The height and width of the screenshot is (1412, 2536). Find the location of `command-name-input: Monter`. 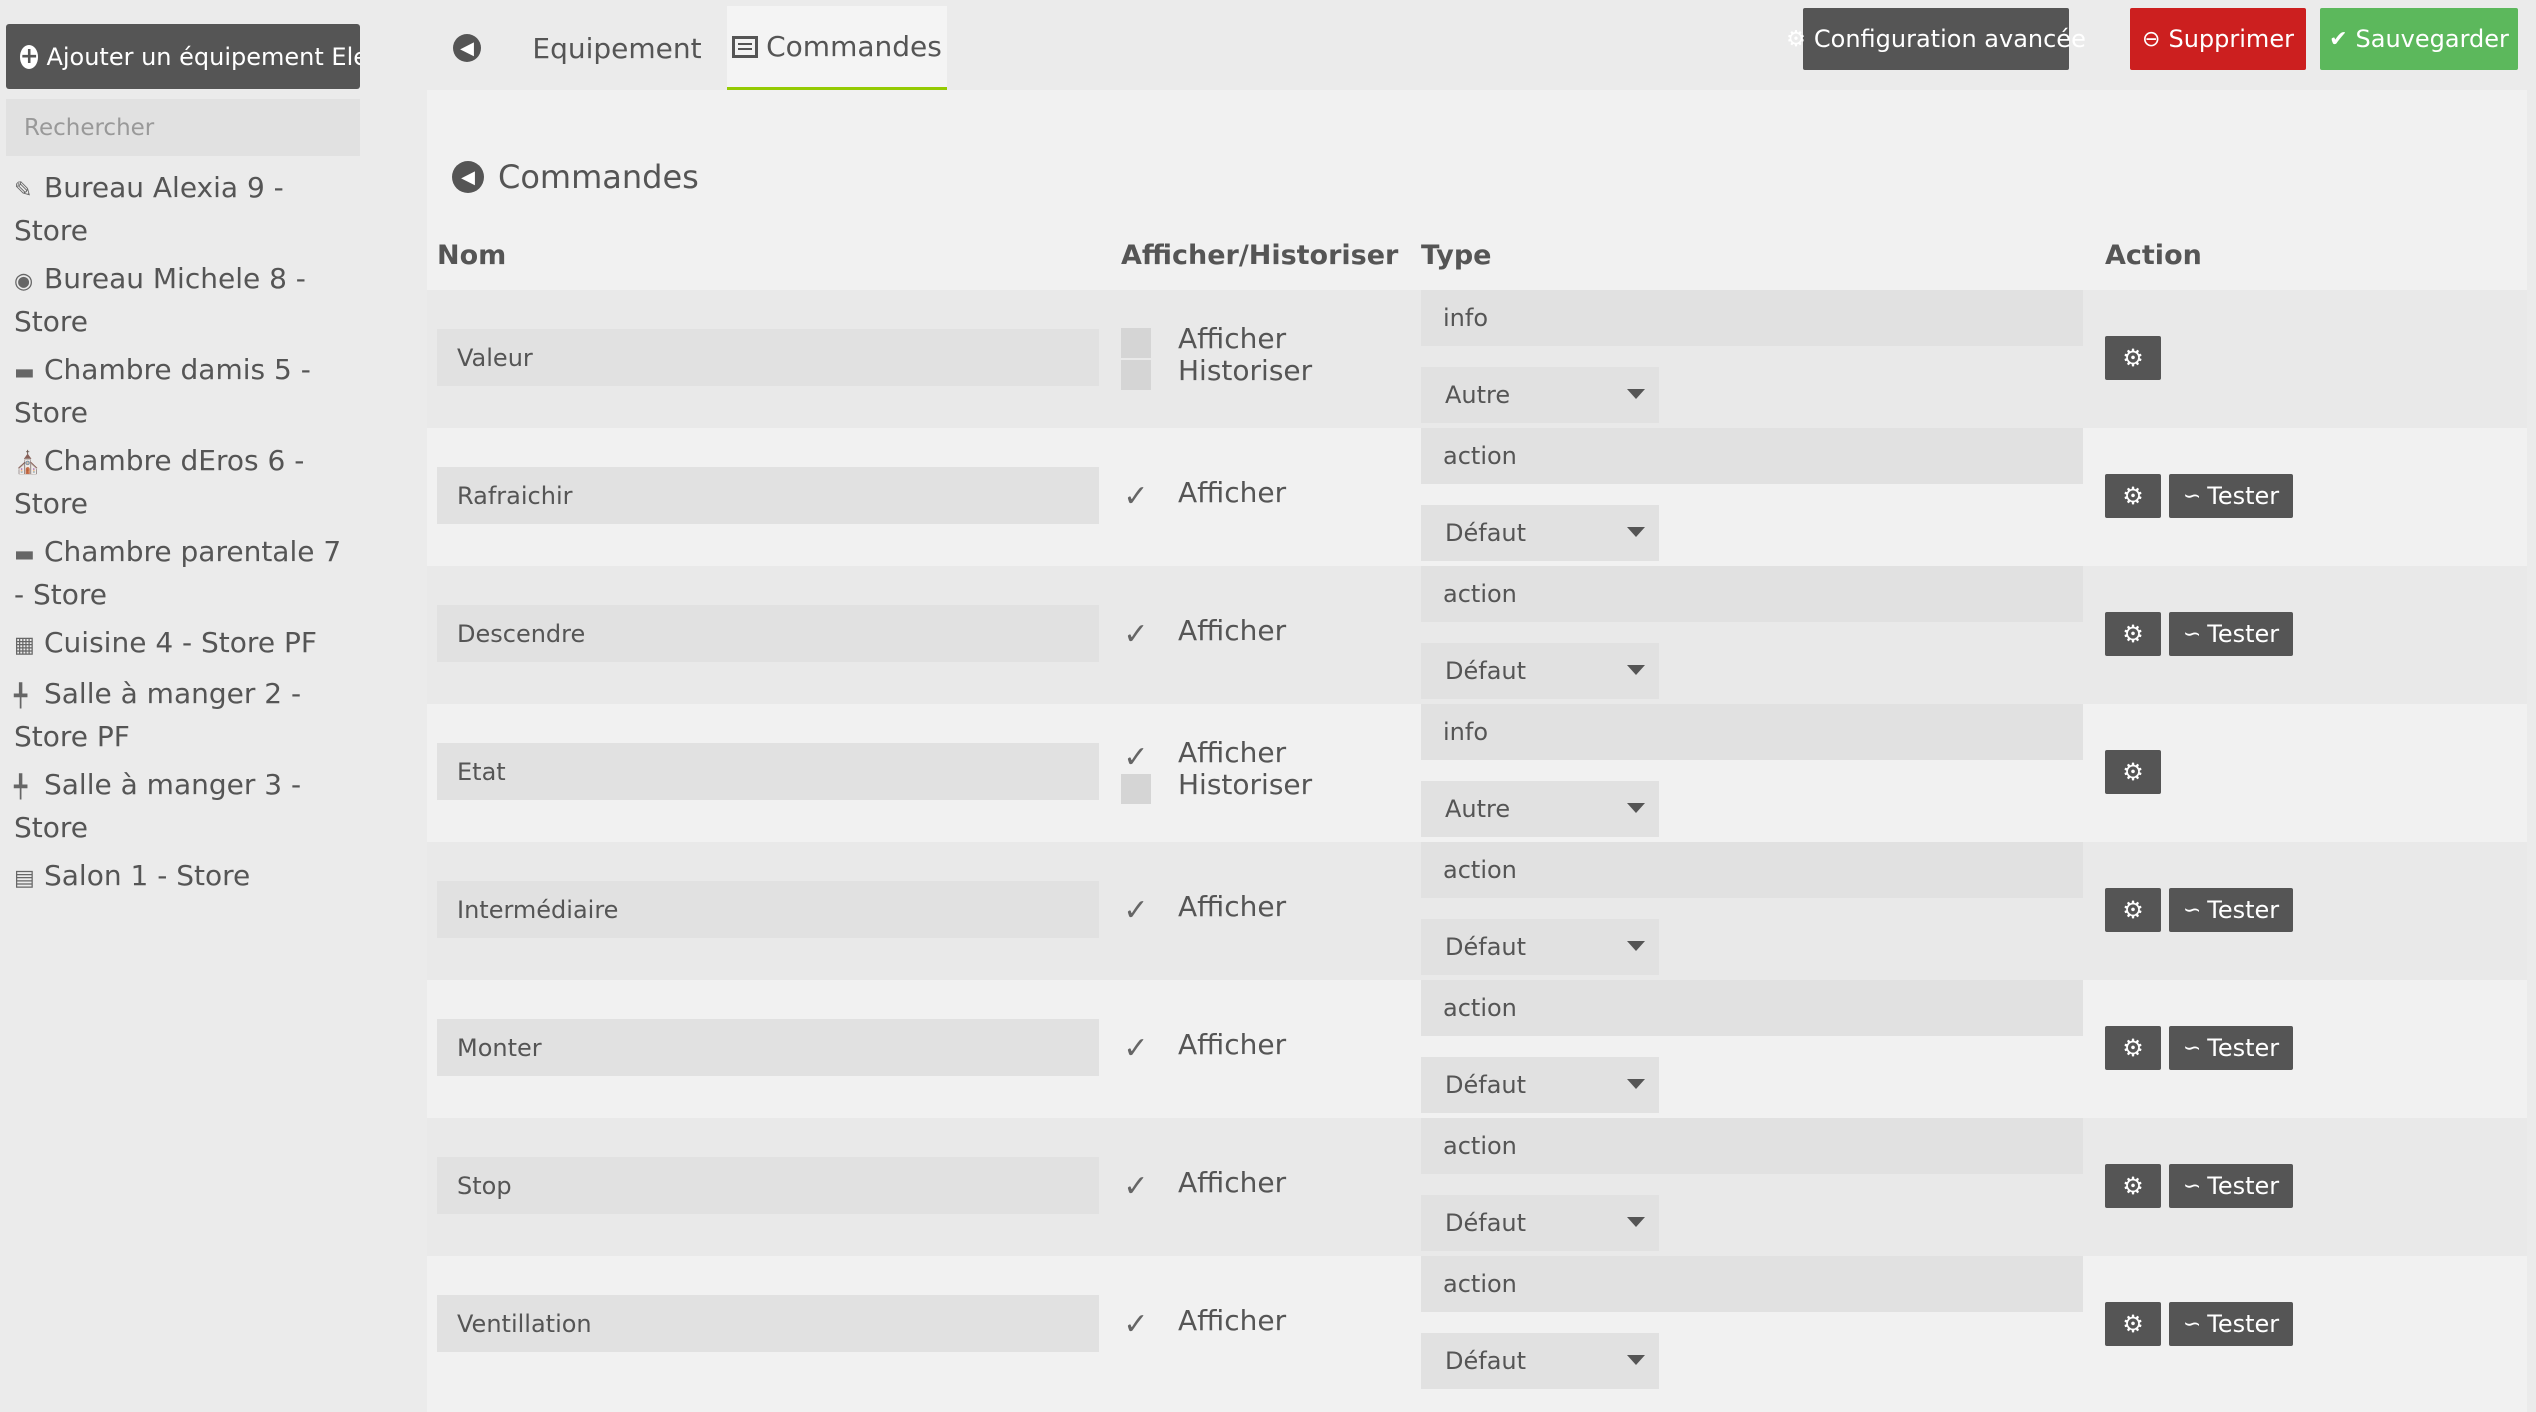

command-name-input: Monter is located at coordinates (768, 1047).